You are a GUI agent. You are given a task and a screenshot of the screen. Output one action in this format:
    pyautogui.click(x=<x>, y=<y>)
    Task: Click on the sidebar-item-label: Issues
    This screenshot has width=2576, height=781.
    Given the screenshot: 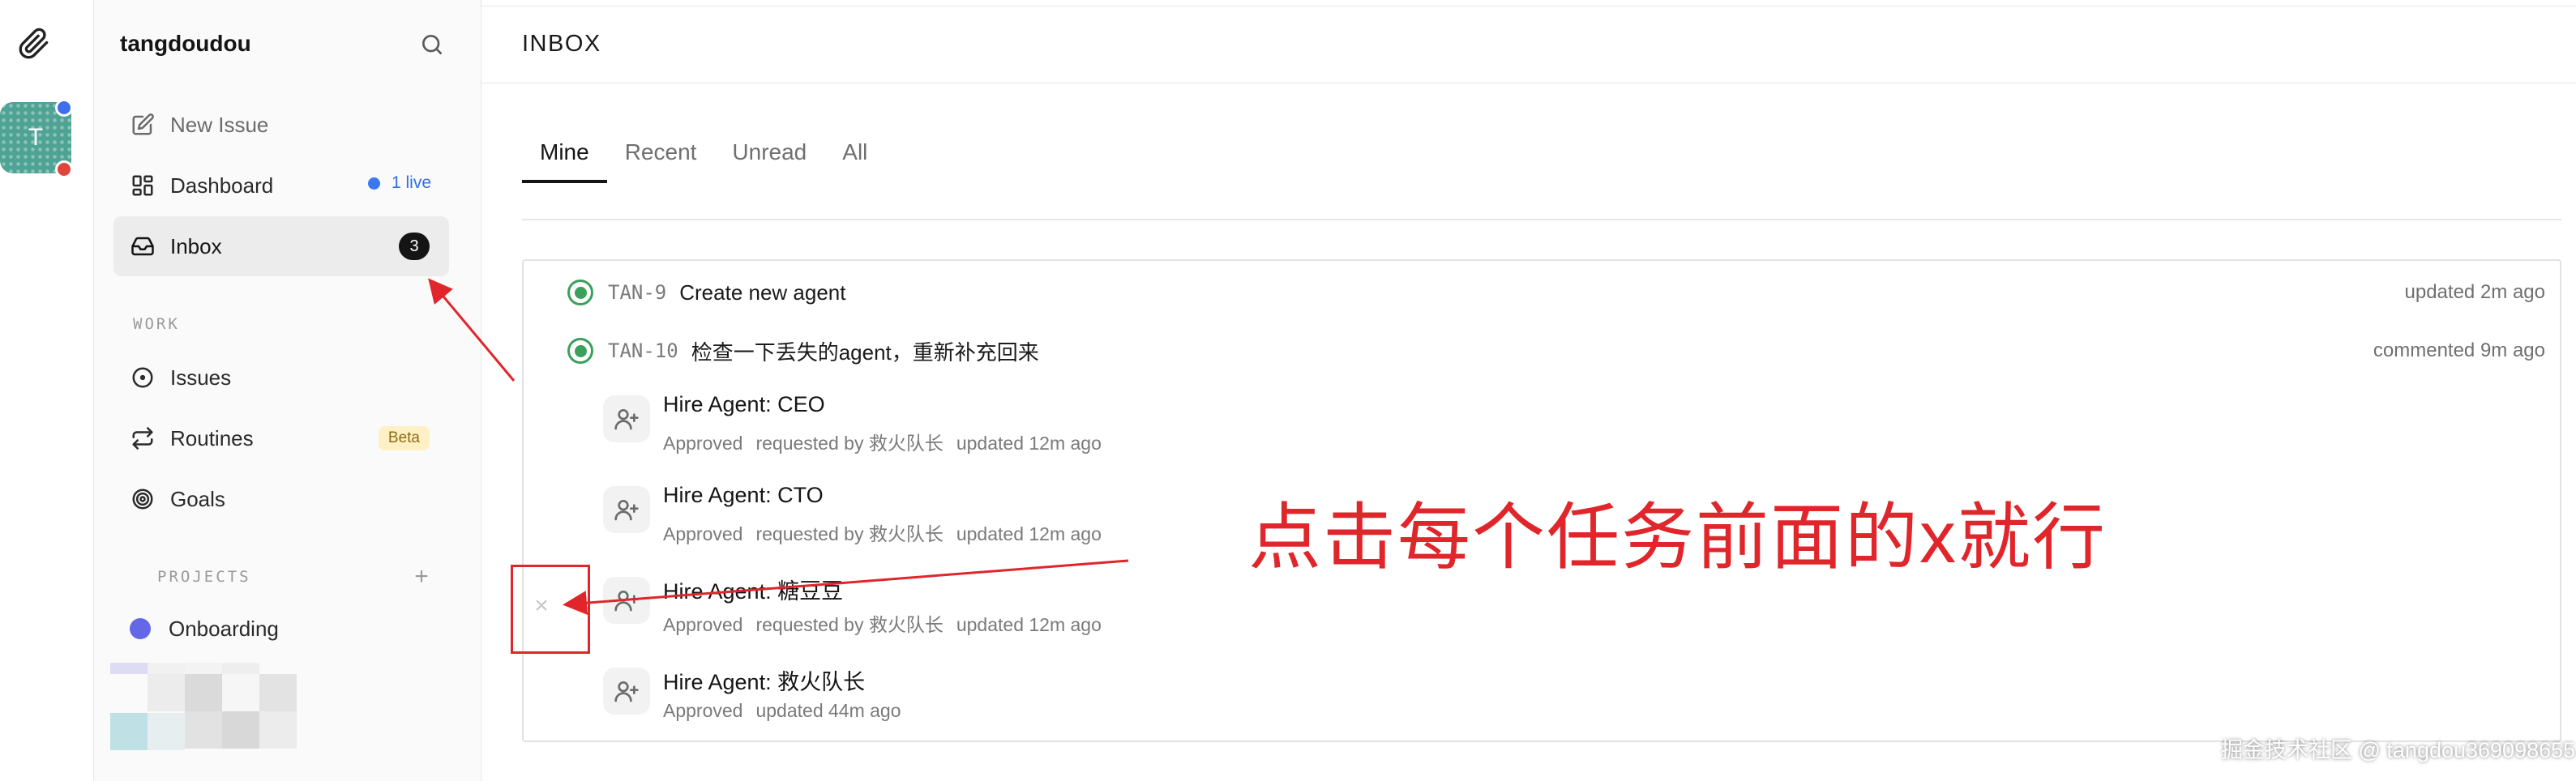 What is the action you would take?
    pyautogui.click(x=201, y=377)
    